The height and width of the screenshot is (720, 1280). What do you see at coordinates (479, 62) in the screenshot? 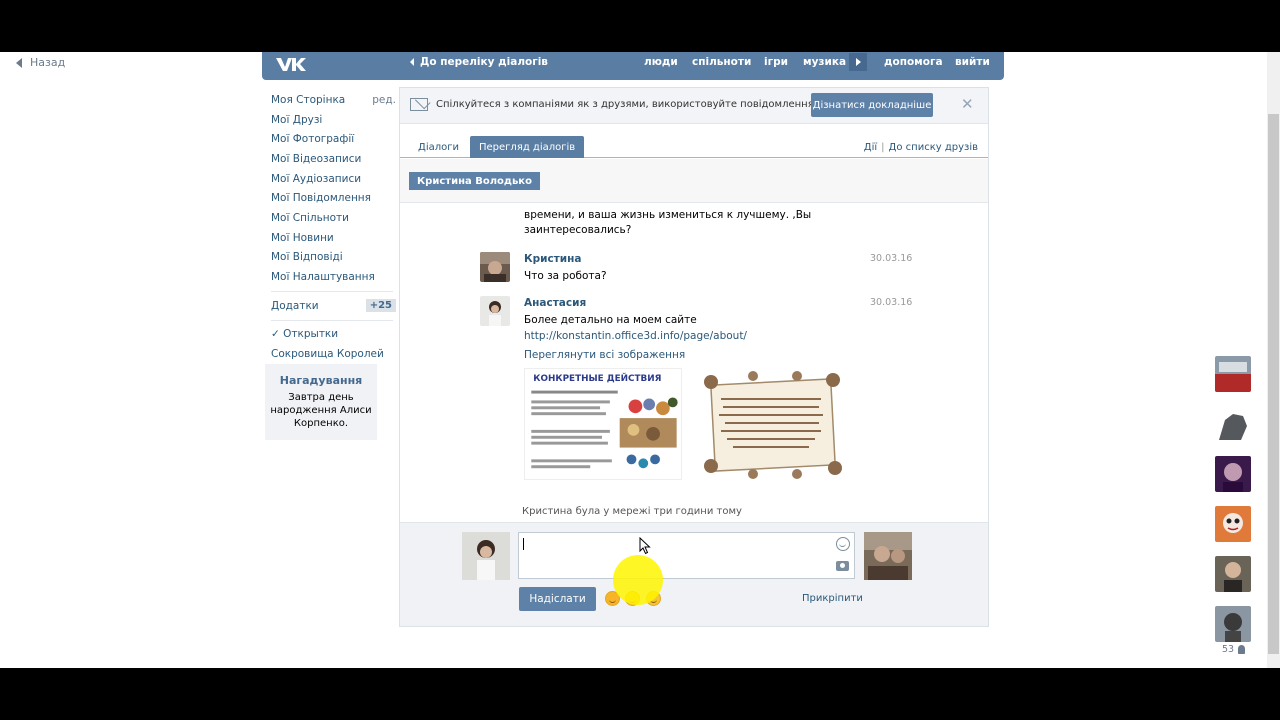
I see `back-to-dialogs-link: До переліку діалогів` at bounding box center [479, 62].